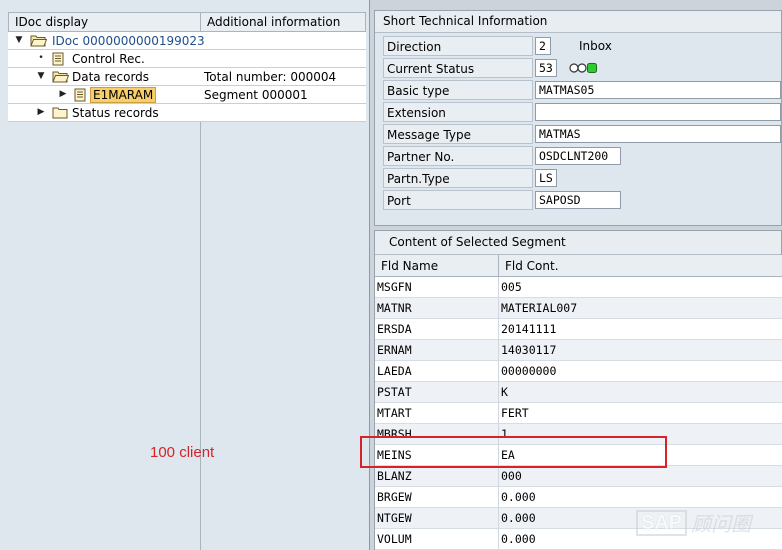 The image size is (782, 550). Describe the element at coordinates (578, 455) in the screenshot. I see `table-row: MEINS EA` at that location.